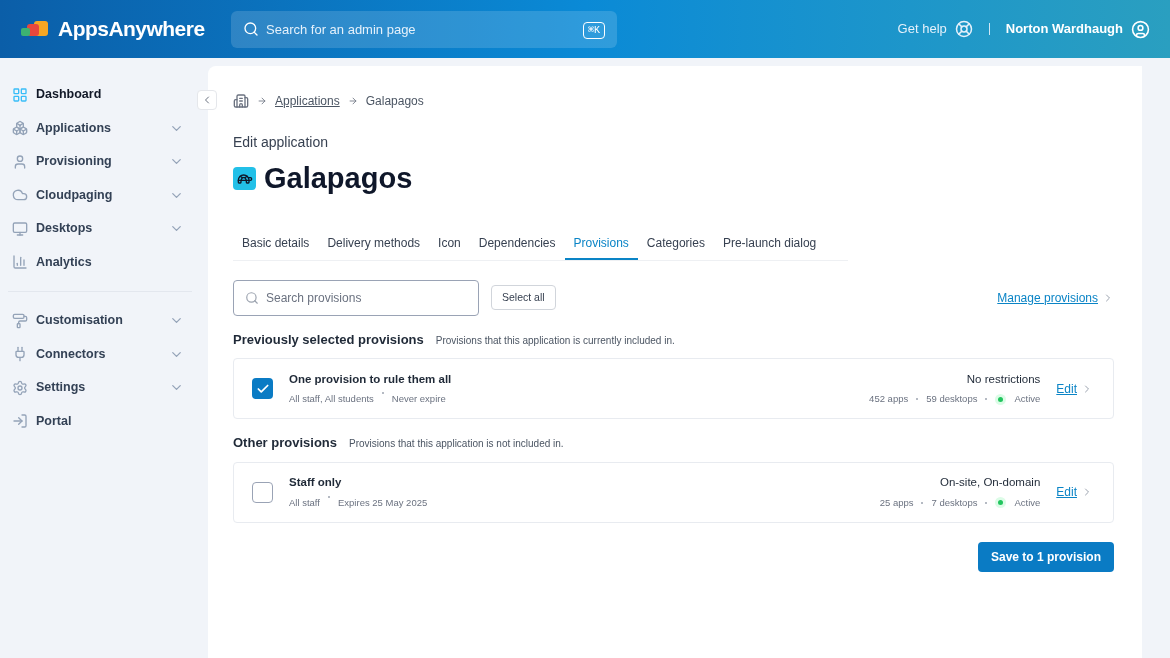 Image resolution: width=1170 pixels, height=658 pixels. Describe the element at coordinates (35, 29) in the screenshot. I see `logo-icon` at that location.